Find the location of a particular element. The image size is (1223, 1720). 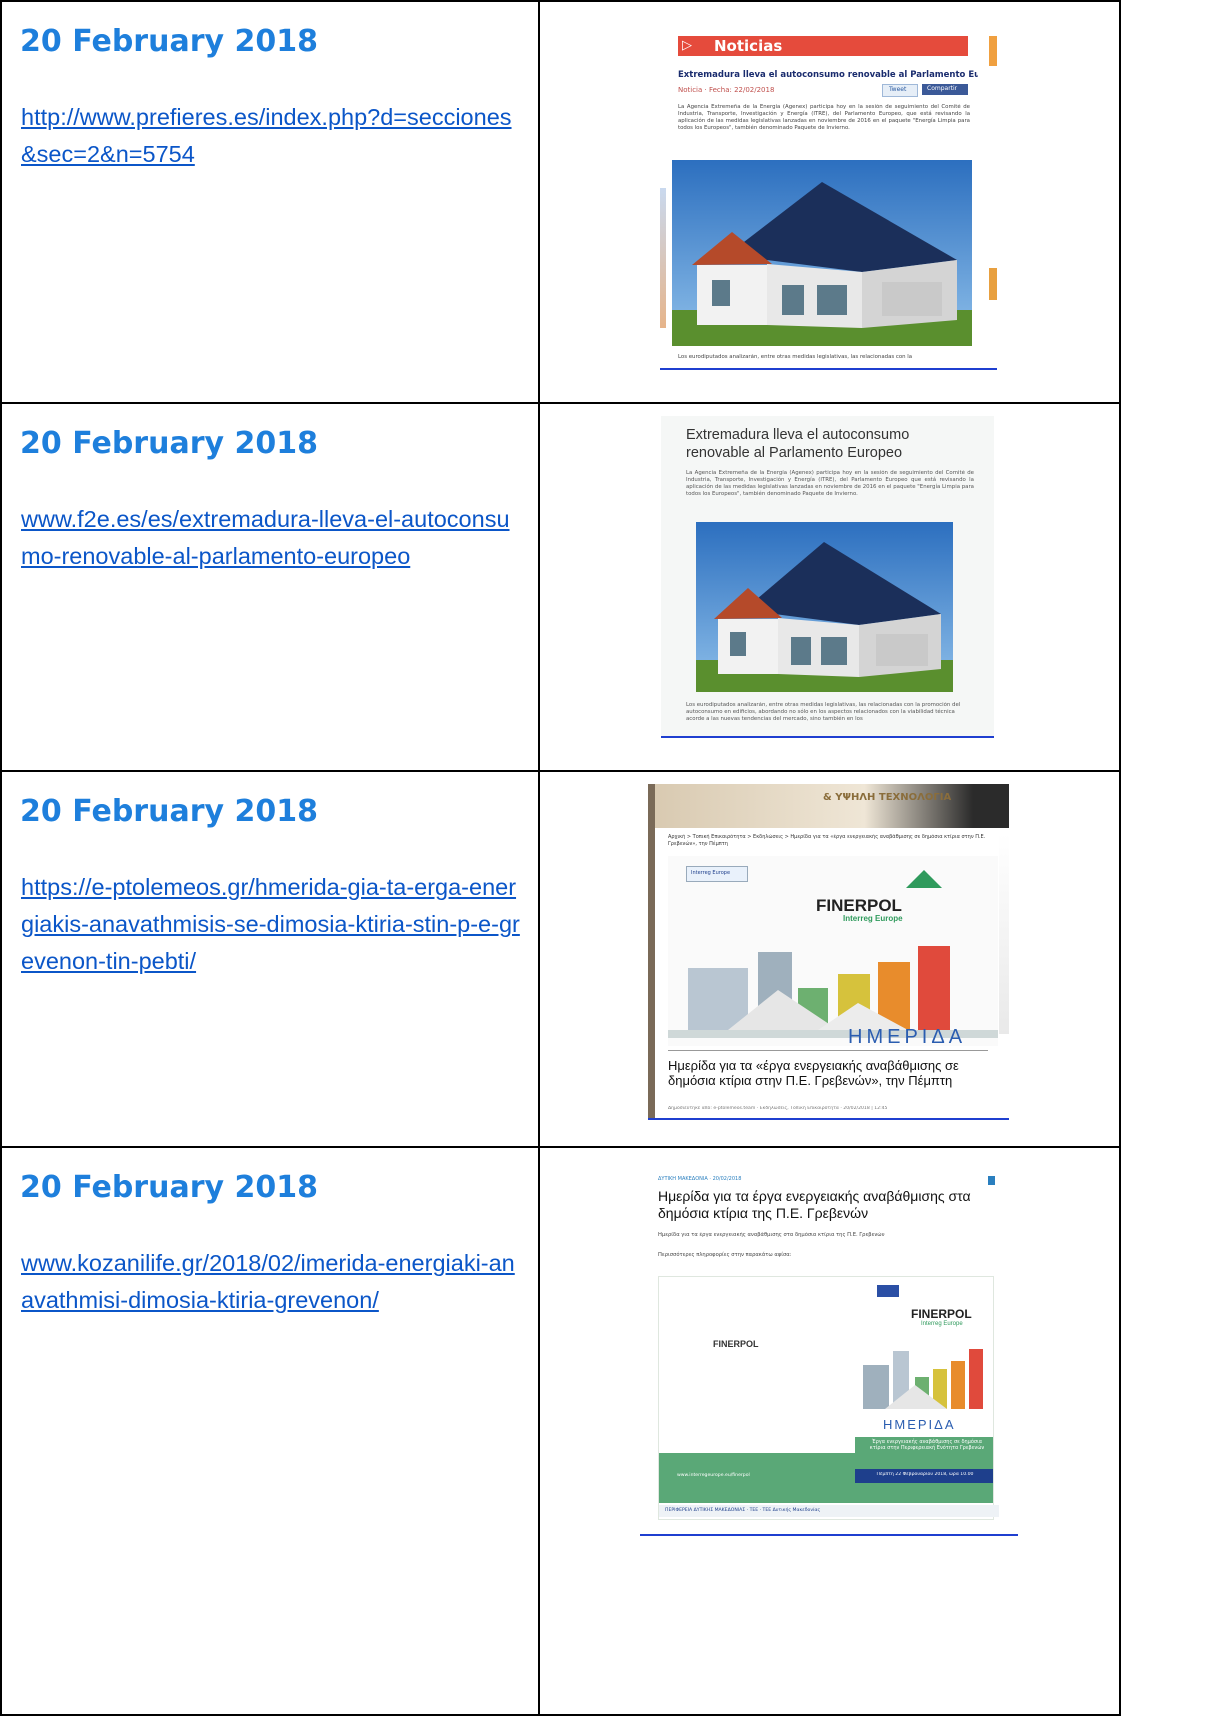

arrow-icon is located at coordinates (924, 879).